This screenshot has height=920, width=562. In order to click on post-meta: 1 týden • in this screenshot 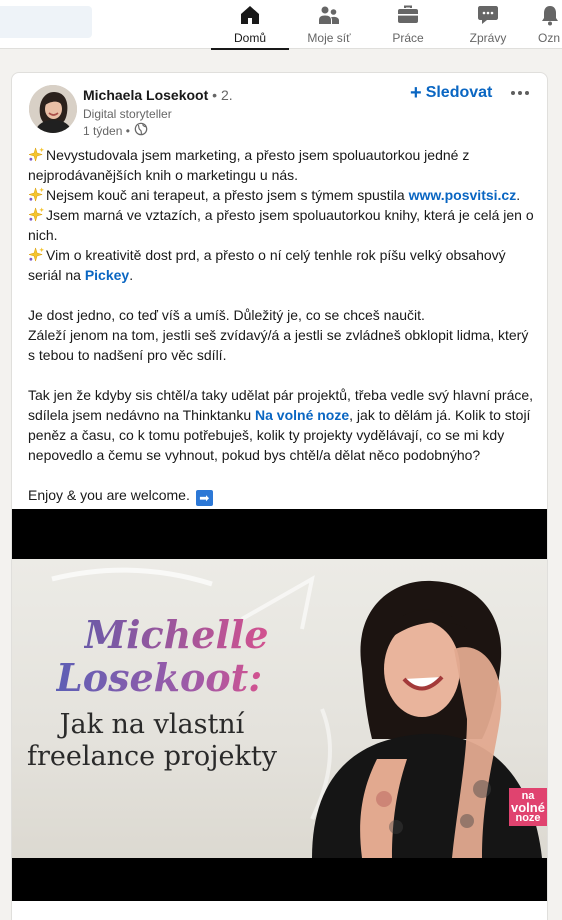, I will do `click(115, 130)`.